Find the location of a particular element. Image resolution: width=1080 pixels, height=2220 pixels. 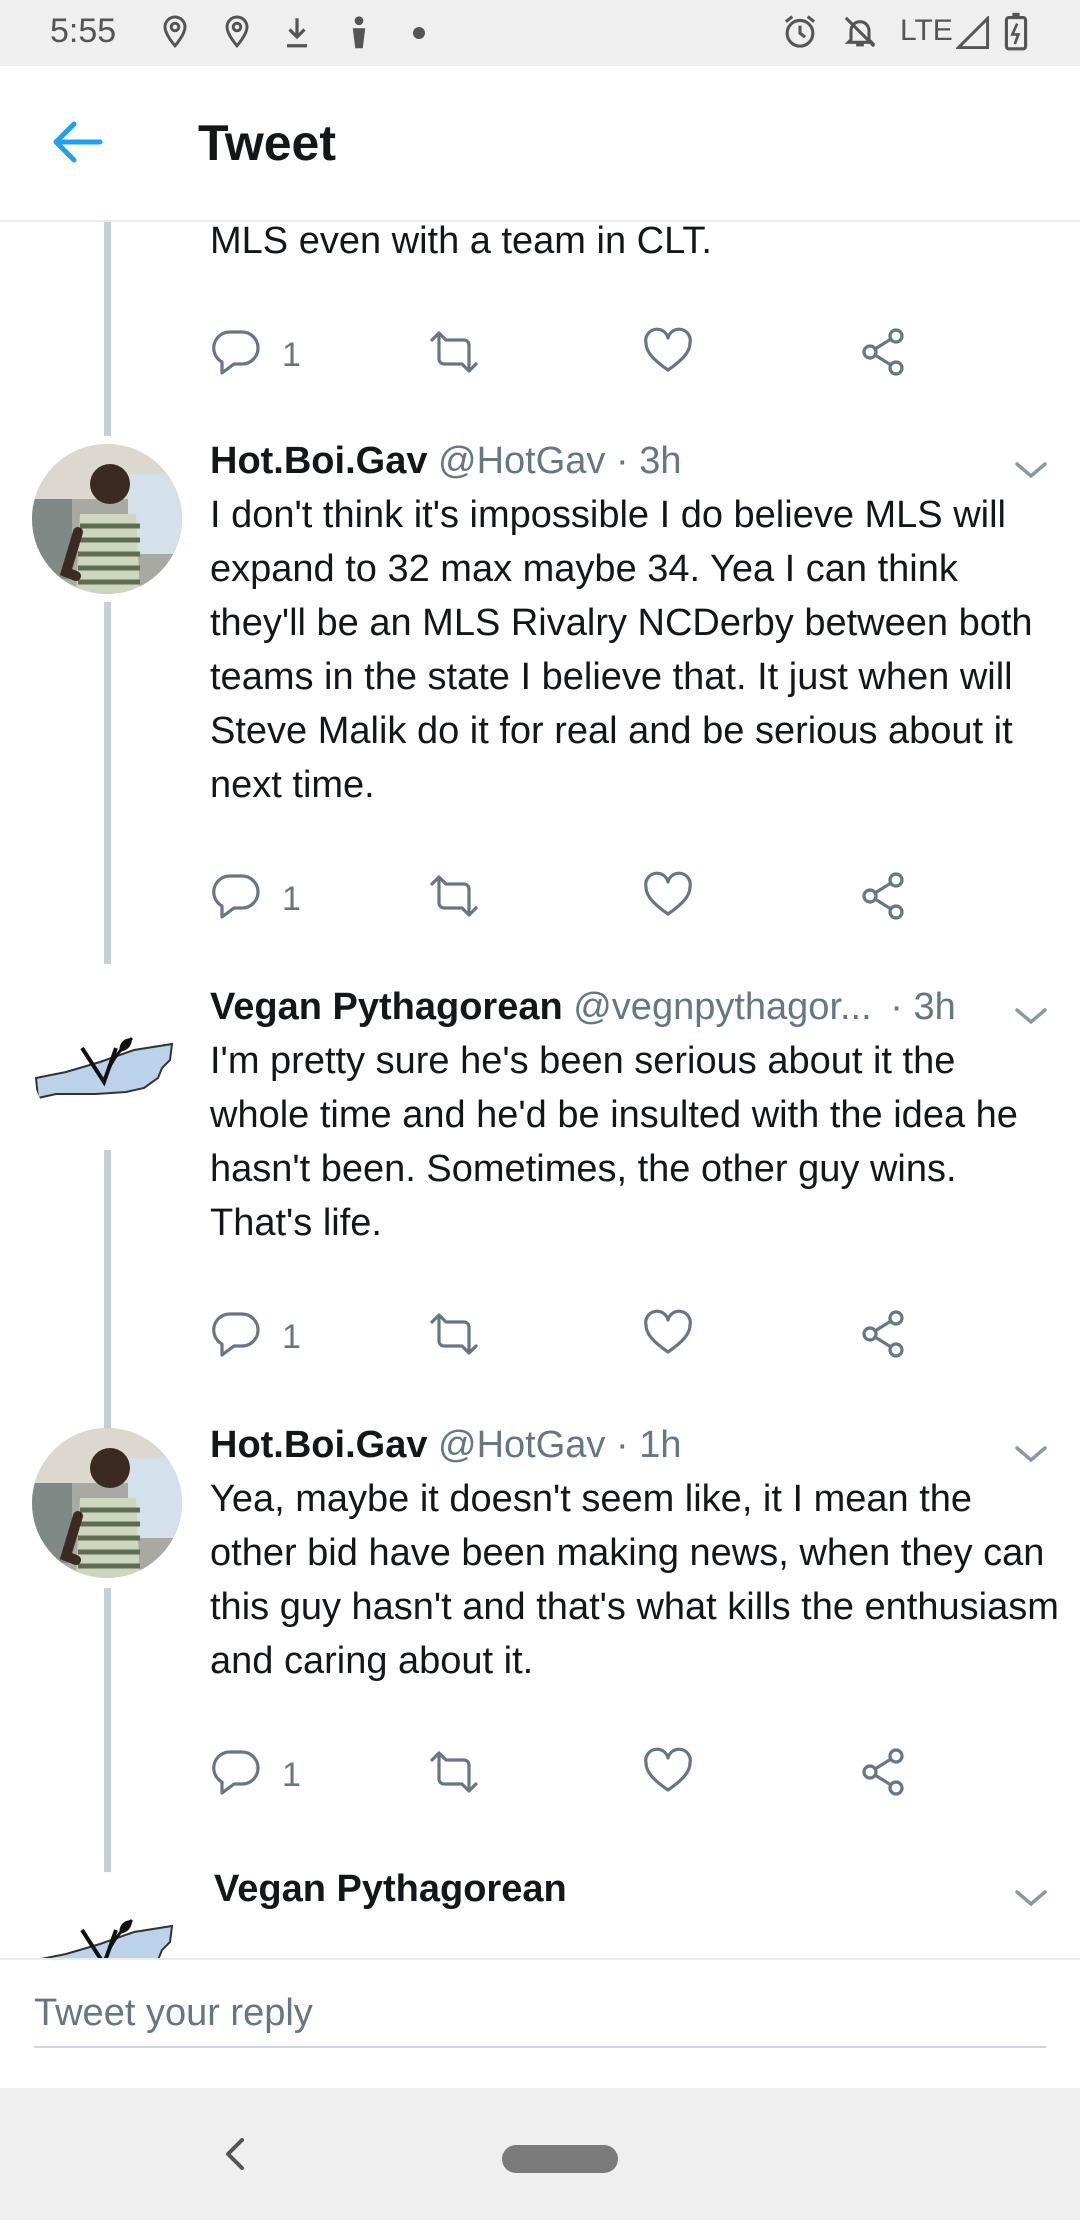

tweet-time: · 3h is located at coordinates (923, 1007).